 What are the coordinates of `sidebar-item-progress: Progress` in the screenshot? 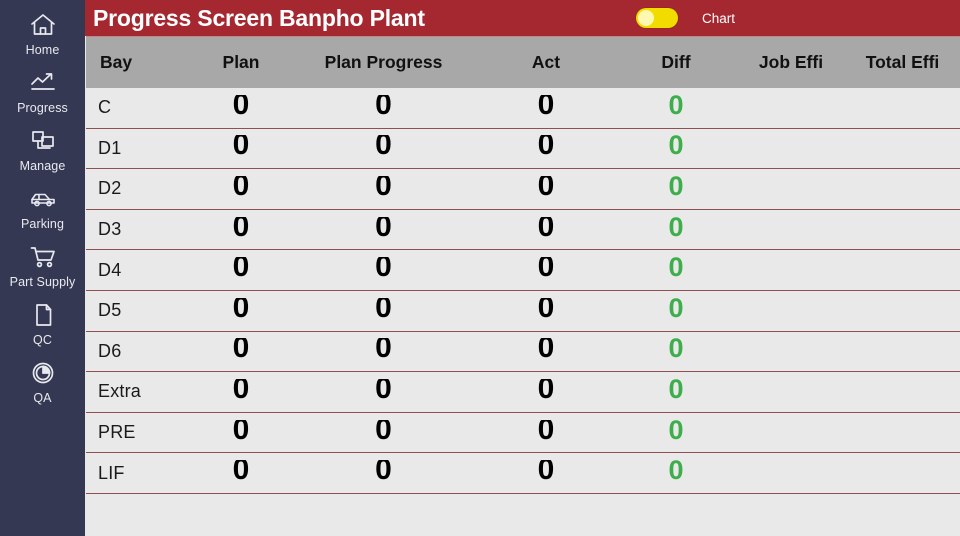 It's located at (42, 91).